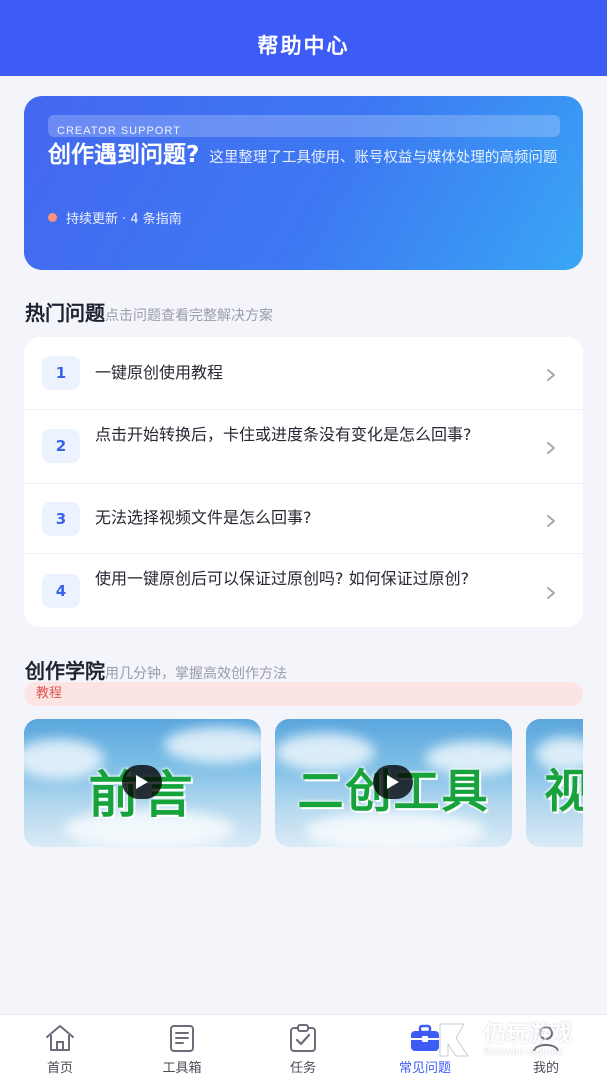 This screenshot has height=1080, width=607. Describe the element at coordinates (60, 1038) in the screenshot. I see `home-icon` at that location.